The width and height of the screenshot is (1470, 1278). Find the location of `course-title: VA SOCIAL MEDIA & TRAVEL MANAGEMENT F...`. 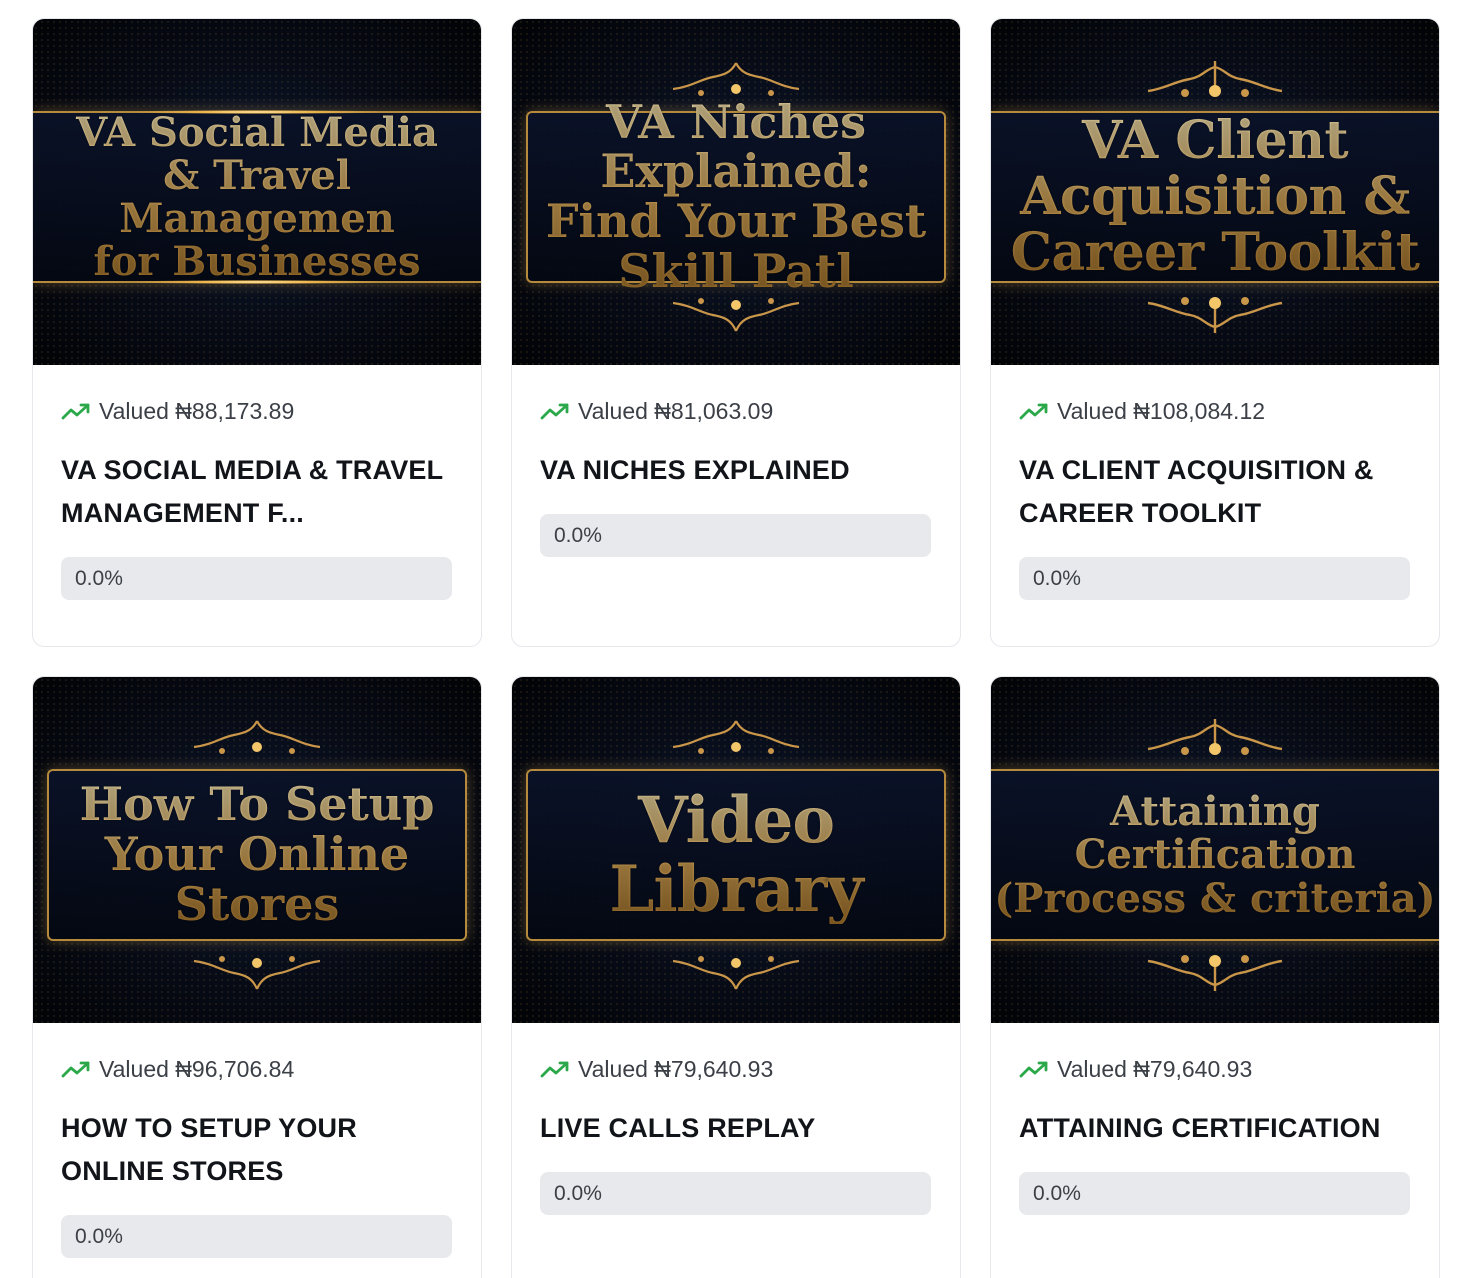

course-title: VA SOCIAL MEDIA & TRAVEL MANAGEMENT F... is located at coordinates (257, 492).